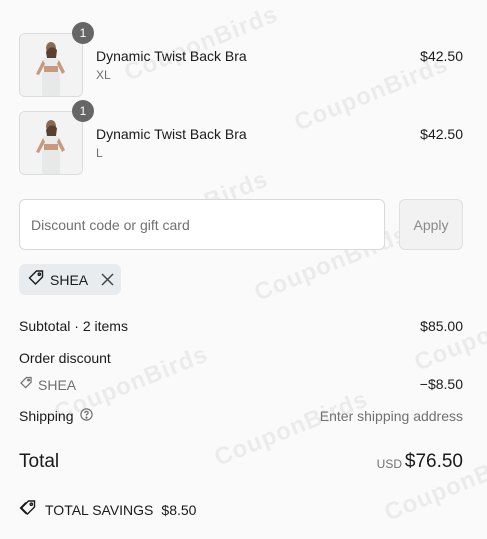 This screenshot has width=487, height=539. Describe the element at coordinates (179, 509) in the screenshot. I see `savings-value: $8.50` at that location.